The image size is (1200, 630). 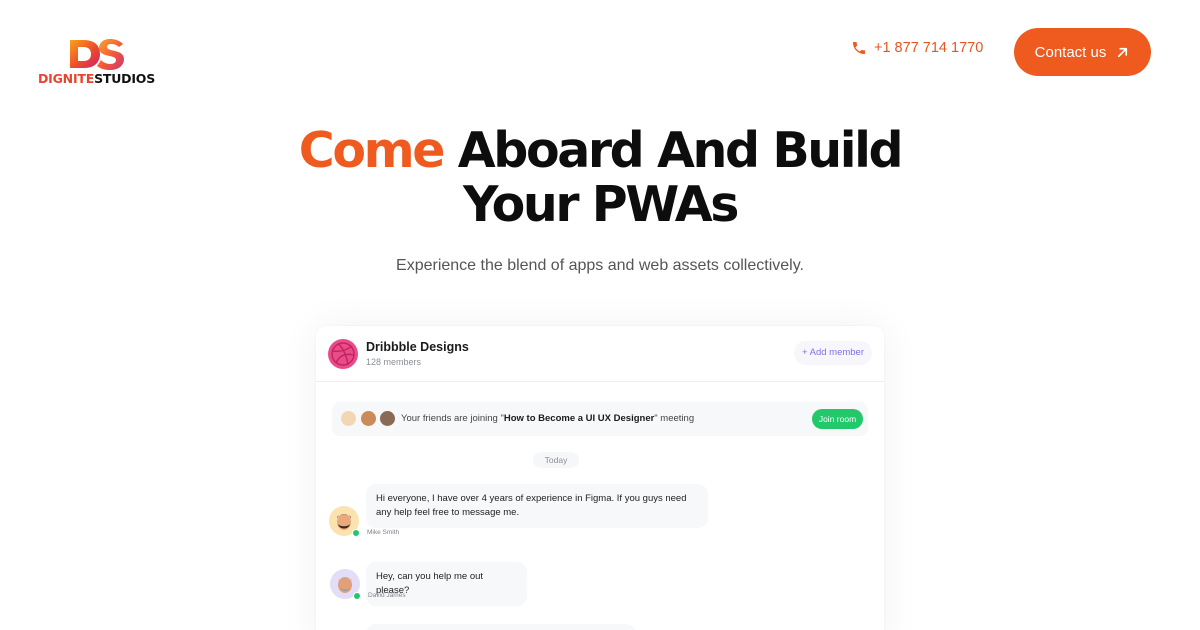 What do you see at coordinates (387, 595) in the screenshot?
I see `message-sender: David James` at bounding box center [387, 595].